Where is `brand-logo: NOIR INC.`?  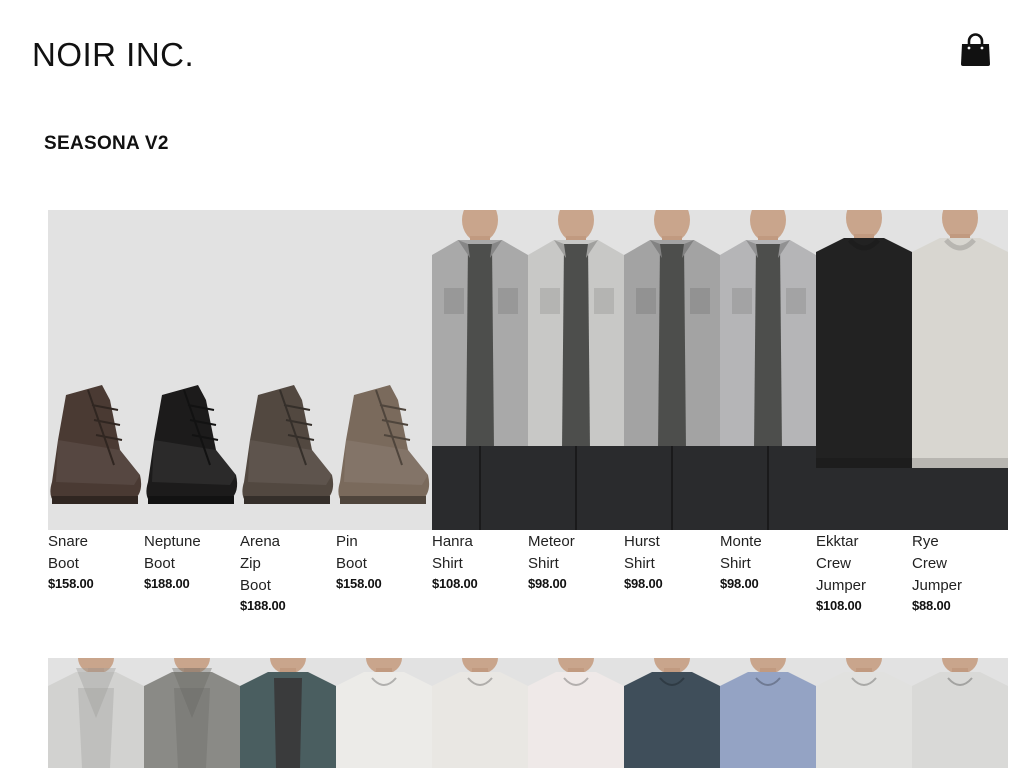 brand-logo: NOIR INC. is located at coordinates (113, 55).